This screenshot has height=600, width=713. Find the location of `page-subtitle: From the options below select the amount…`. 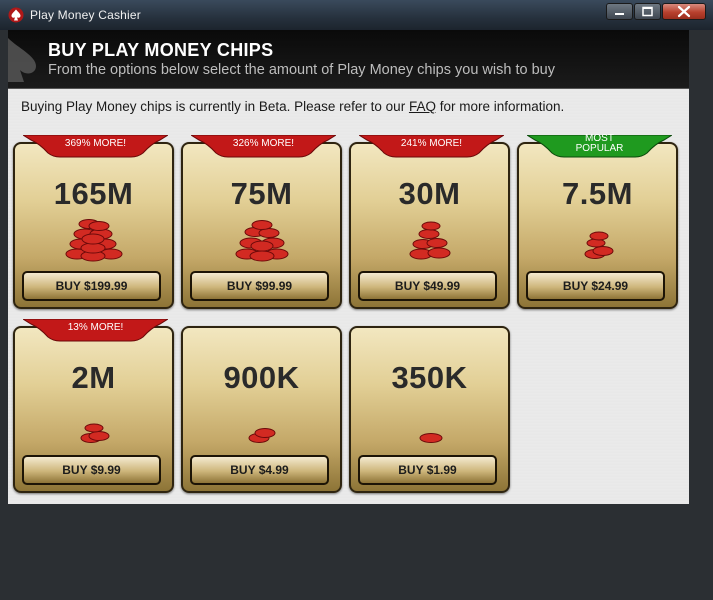

page-subtitle: From the options below select the amount… is located at coordinates (301, 70).